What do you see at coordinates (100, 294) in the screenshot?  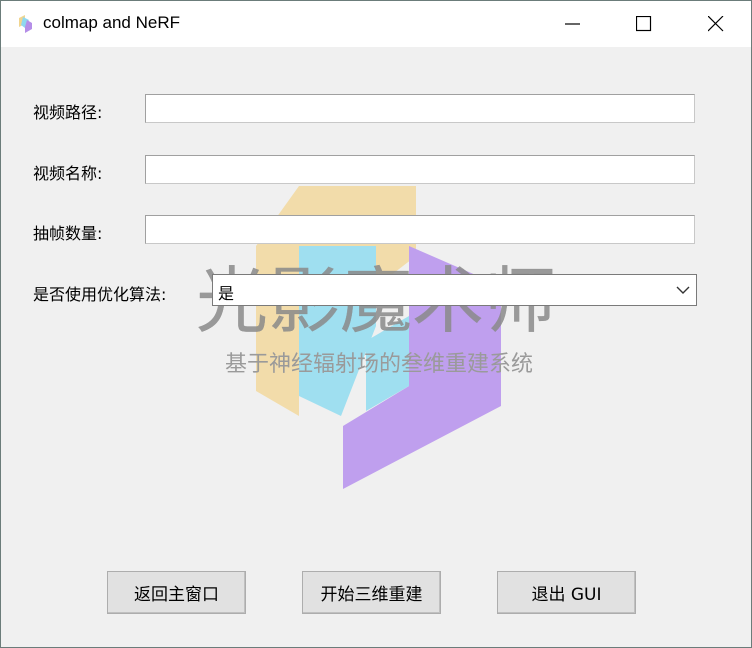 I see `optimize-algorithm-label: 是否使用优化算法:` at bounding box center [100, 294].